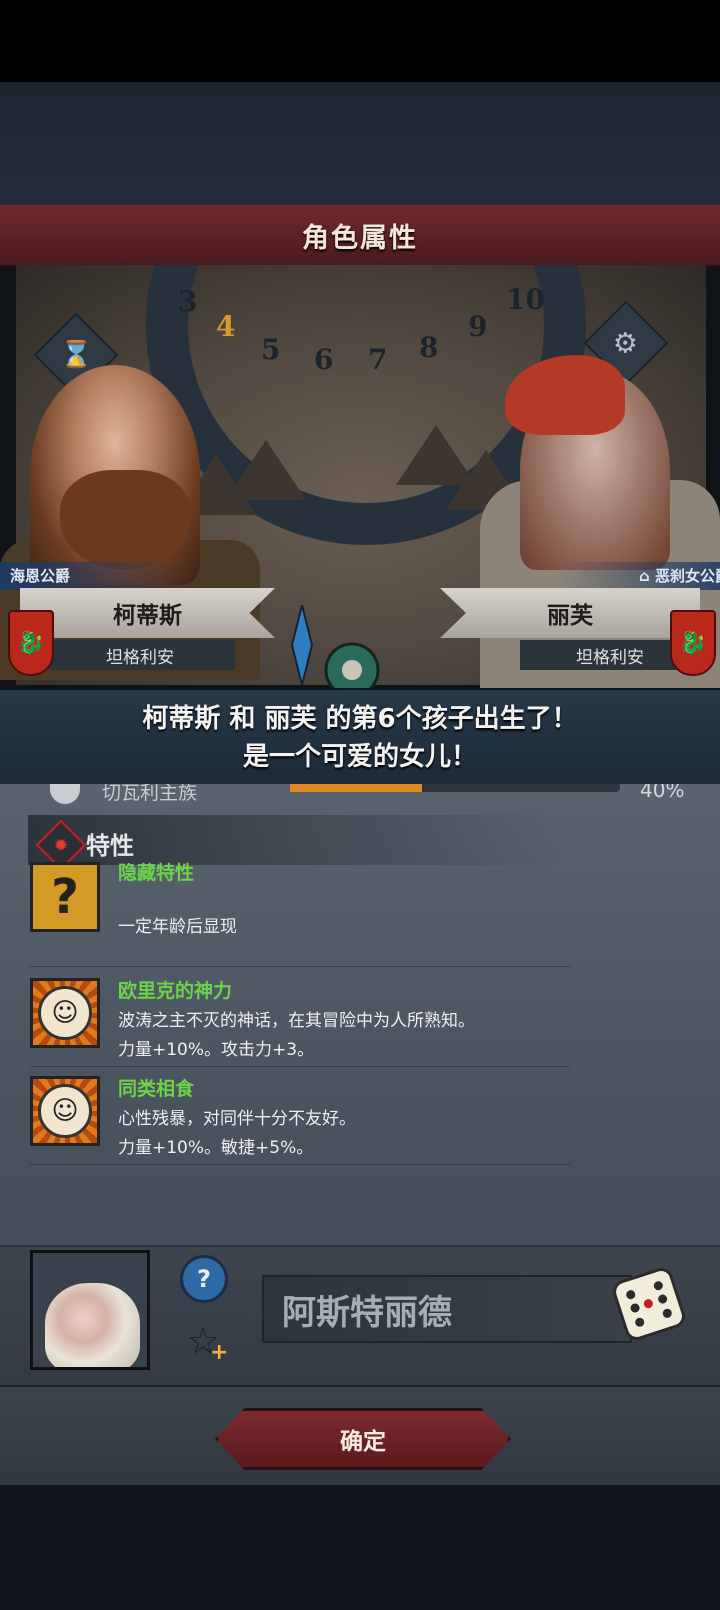  I want to click on plus-icon: +, so click(219, 1352).